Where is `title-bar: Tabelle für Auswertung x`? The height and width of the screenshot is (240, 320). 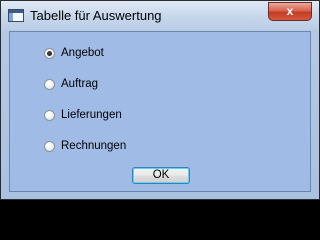
title-bar: Tabelle für Auswertung x is located at coordinates (160, 15).